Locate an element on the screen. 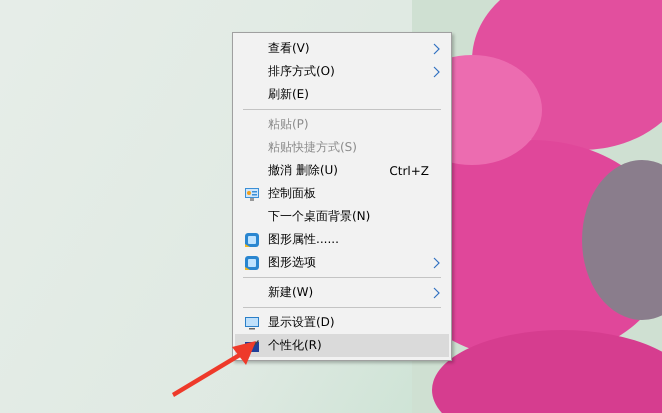  menu-item: 控制面板 is located at coordinates (342, 193).